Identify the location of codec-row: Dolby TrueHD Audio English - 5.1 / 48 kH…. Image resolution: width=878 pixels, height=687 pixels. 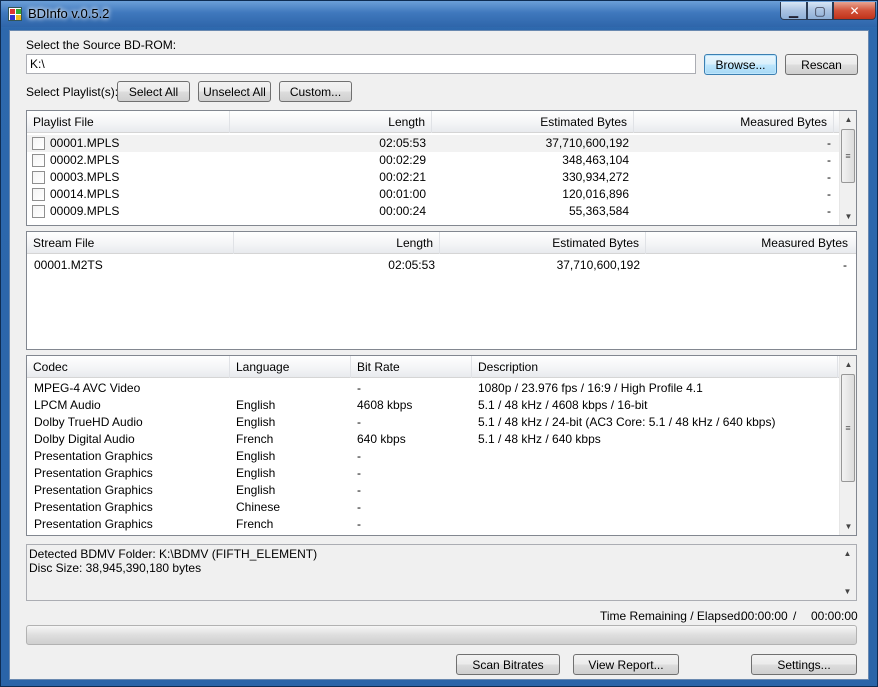
(433, 422).